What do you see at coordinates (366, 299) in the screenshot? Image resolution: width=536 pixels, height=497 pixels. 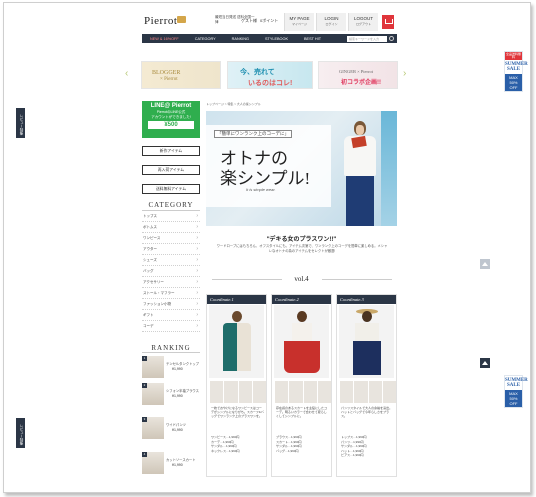 I see `coordinate-heading: Coordinate.3` at bounding box center [366, 299].